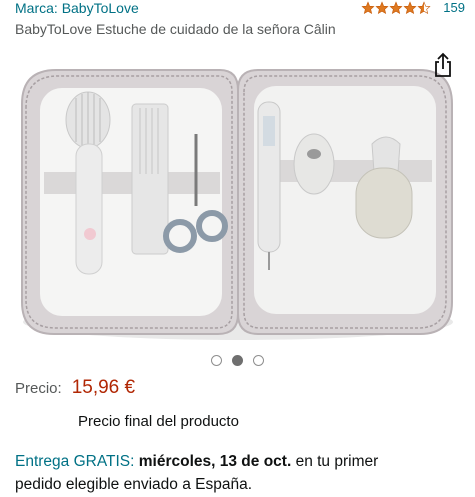 The image size is (475, 497). I want to click on star-rating: 159, so click(413, 7).